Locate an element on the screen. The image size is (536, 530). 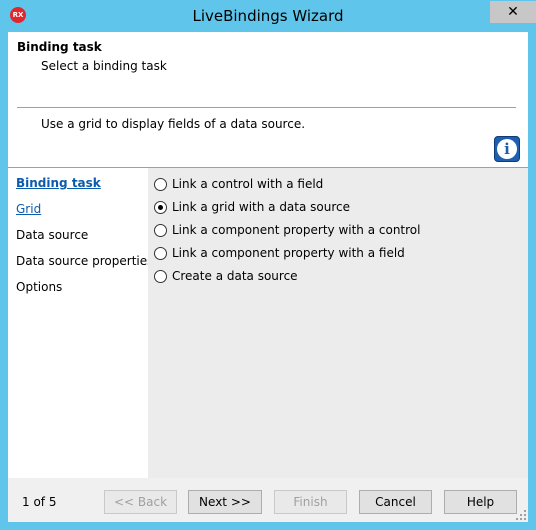
page-indicator: 1 of 5 is located at coordinates (39, 502).